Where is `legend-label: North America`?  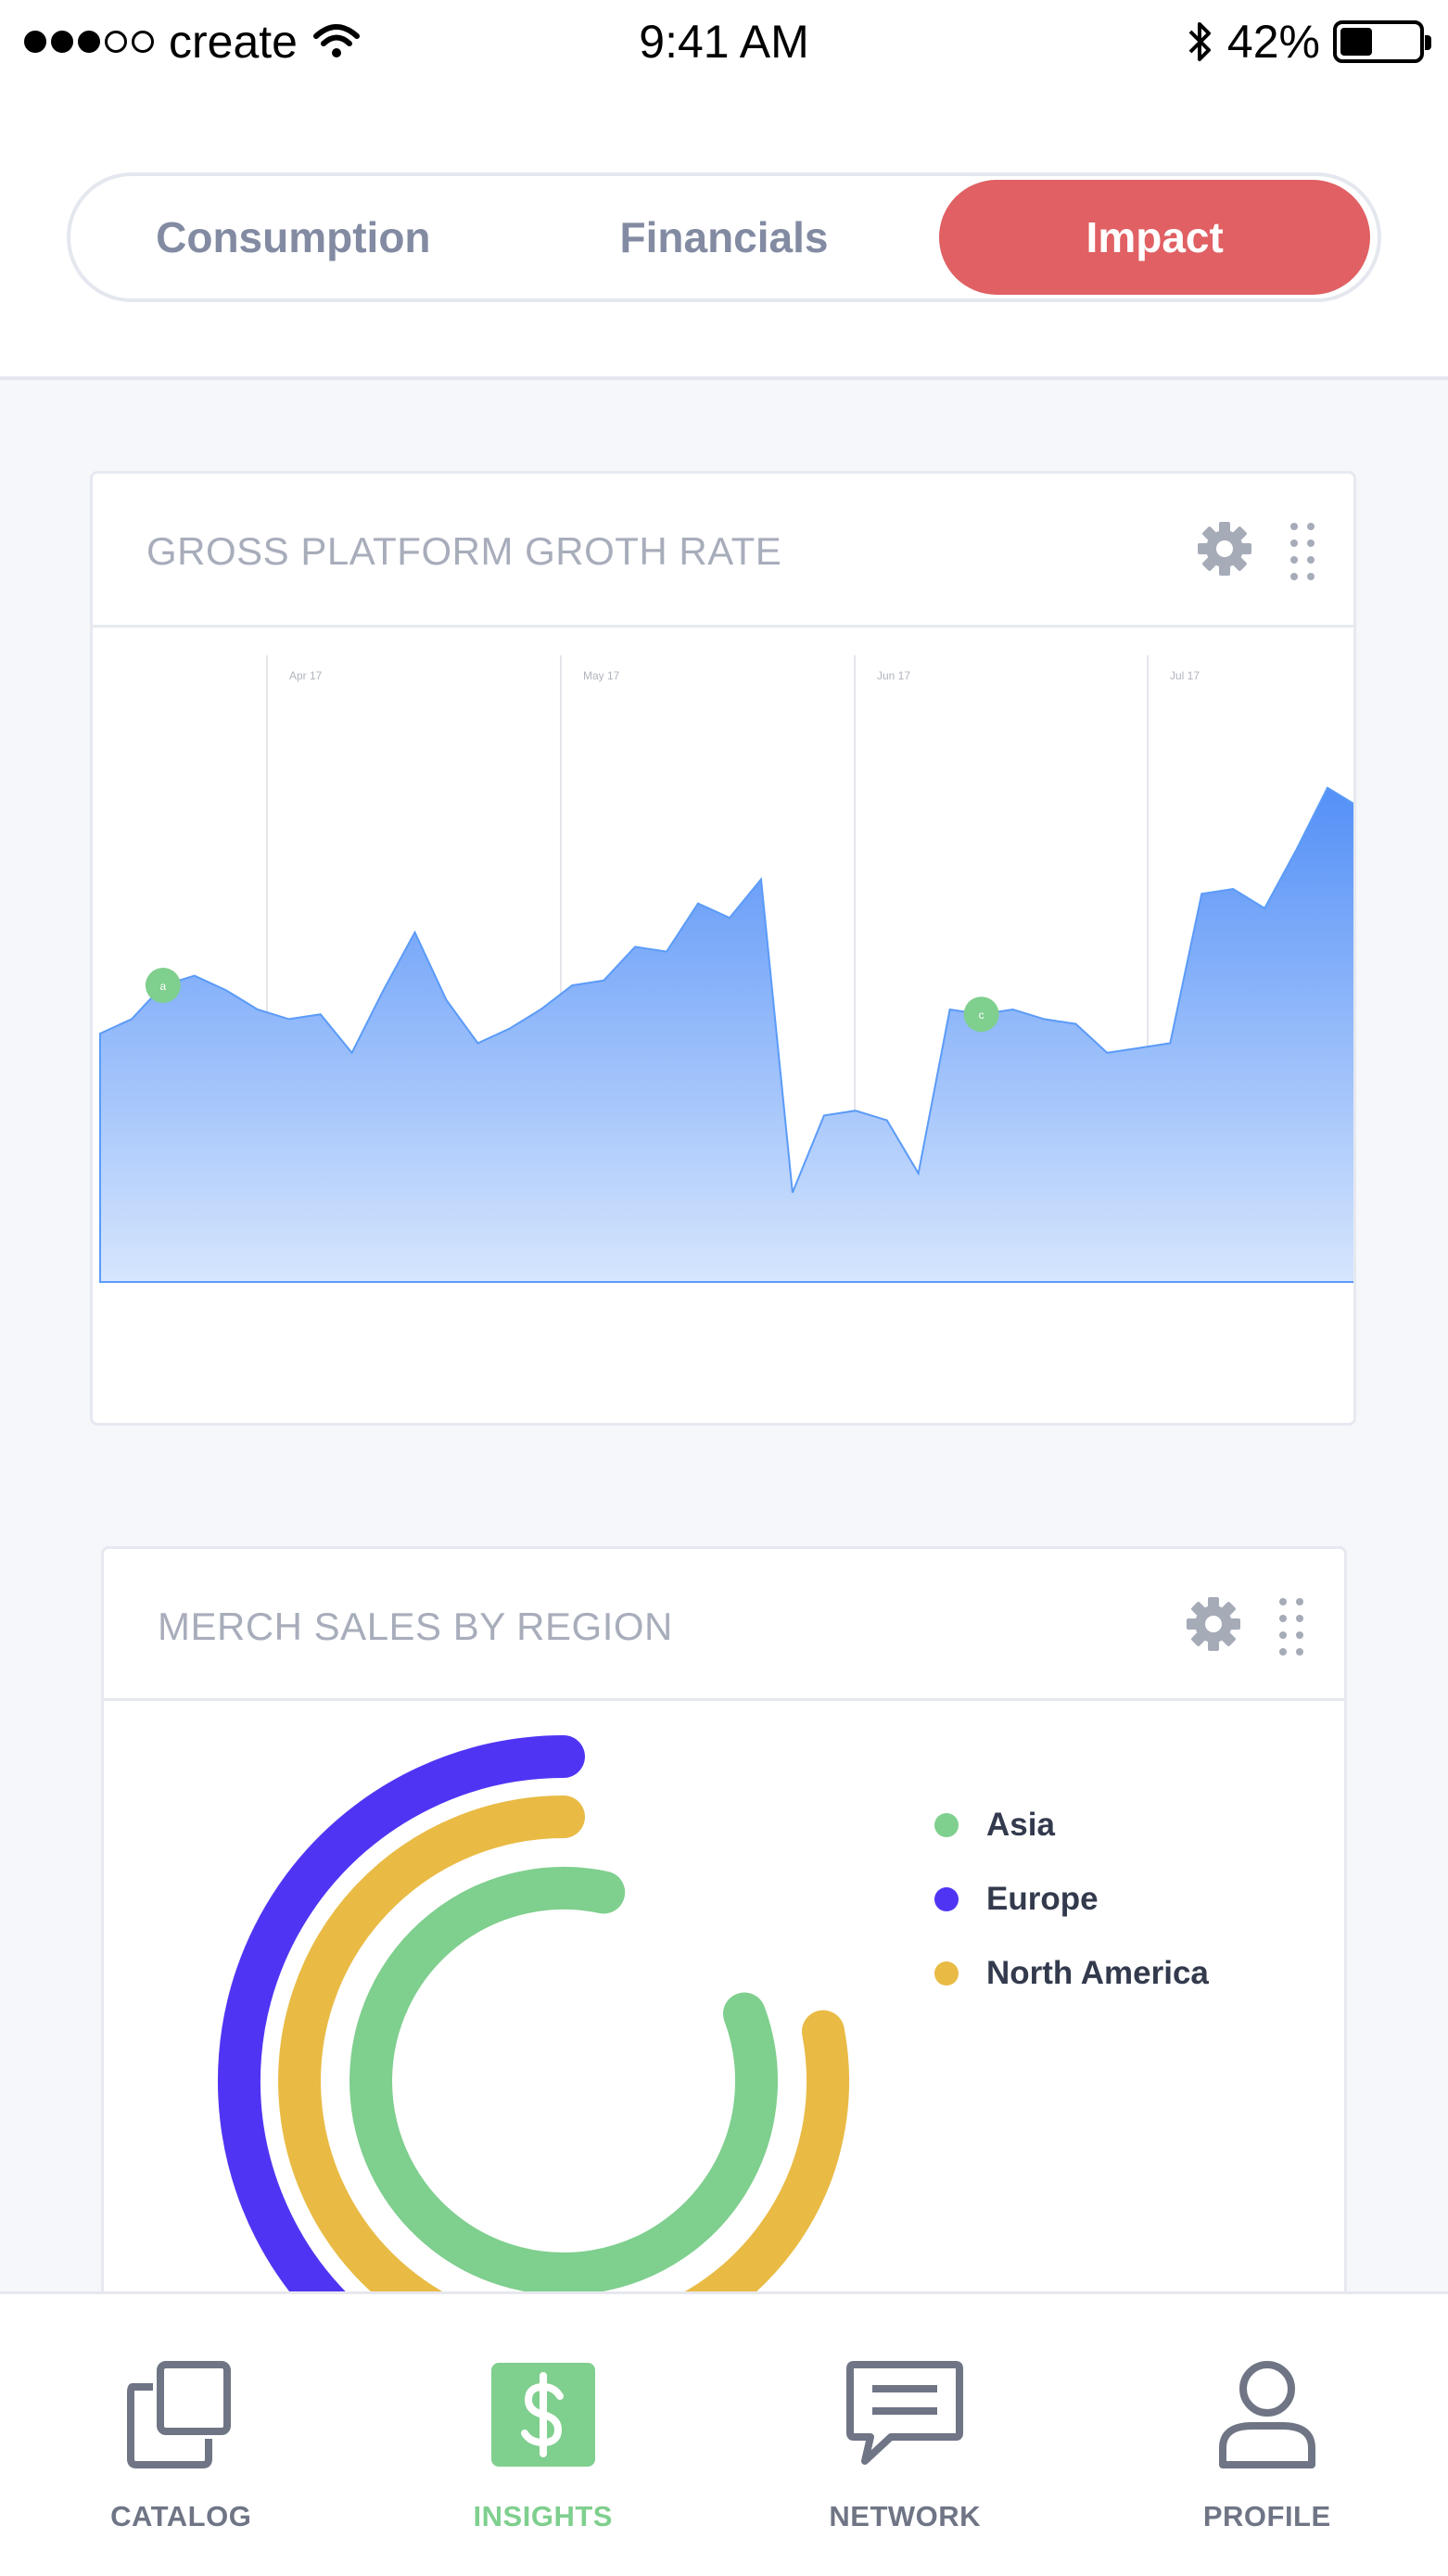 legend-label: North America is located at coordinates (1097, 1973).